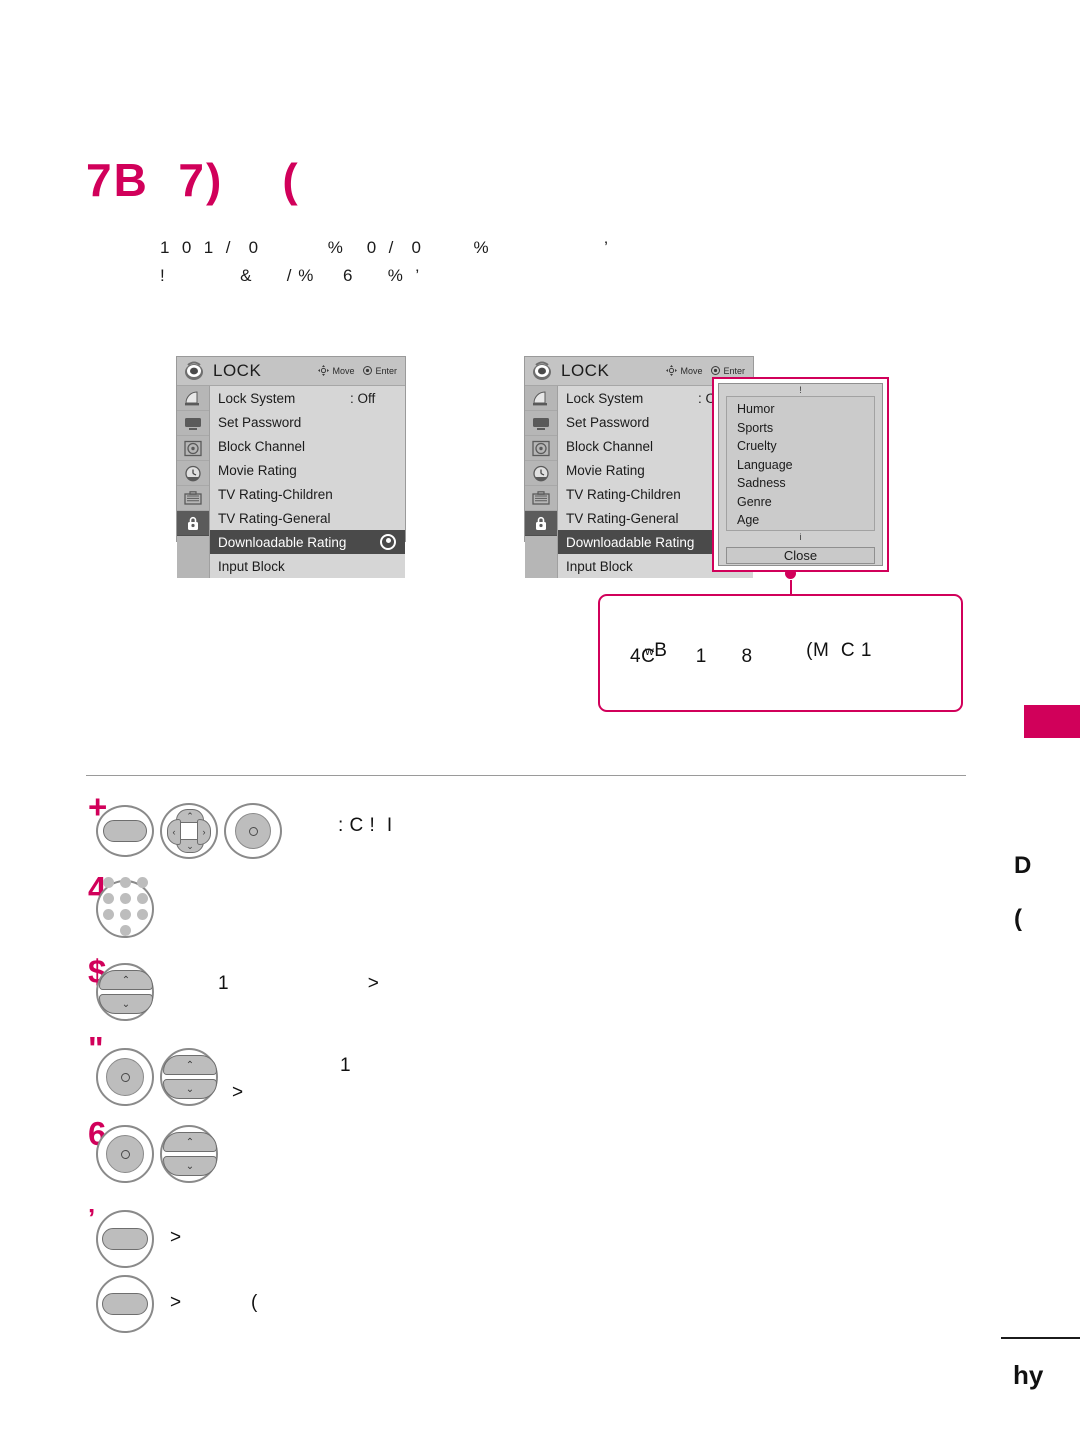 This screenshot has height=1439, width=1080. What do you see at coordinates (307, 446) in the screenshot?
I see `osd-row-block-channel: Block Channel` at bounding box center [307, 446].